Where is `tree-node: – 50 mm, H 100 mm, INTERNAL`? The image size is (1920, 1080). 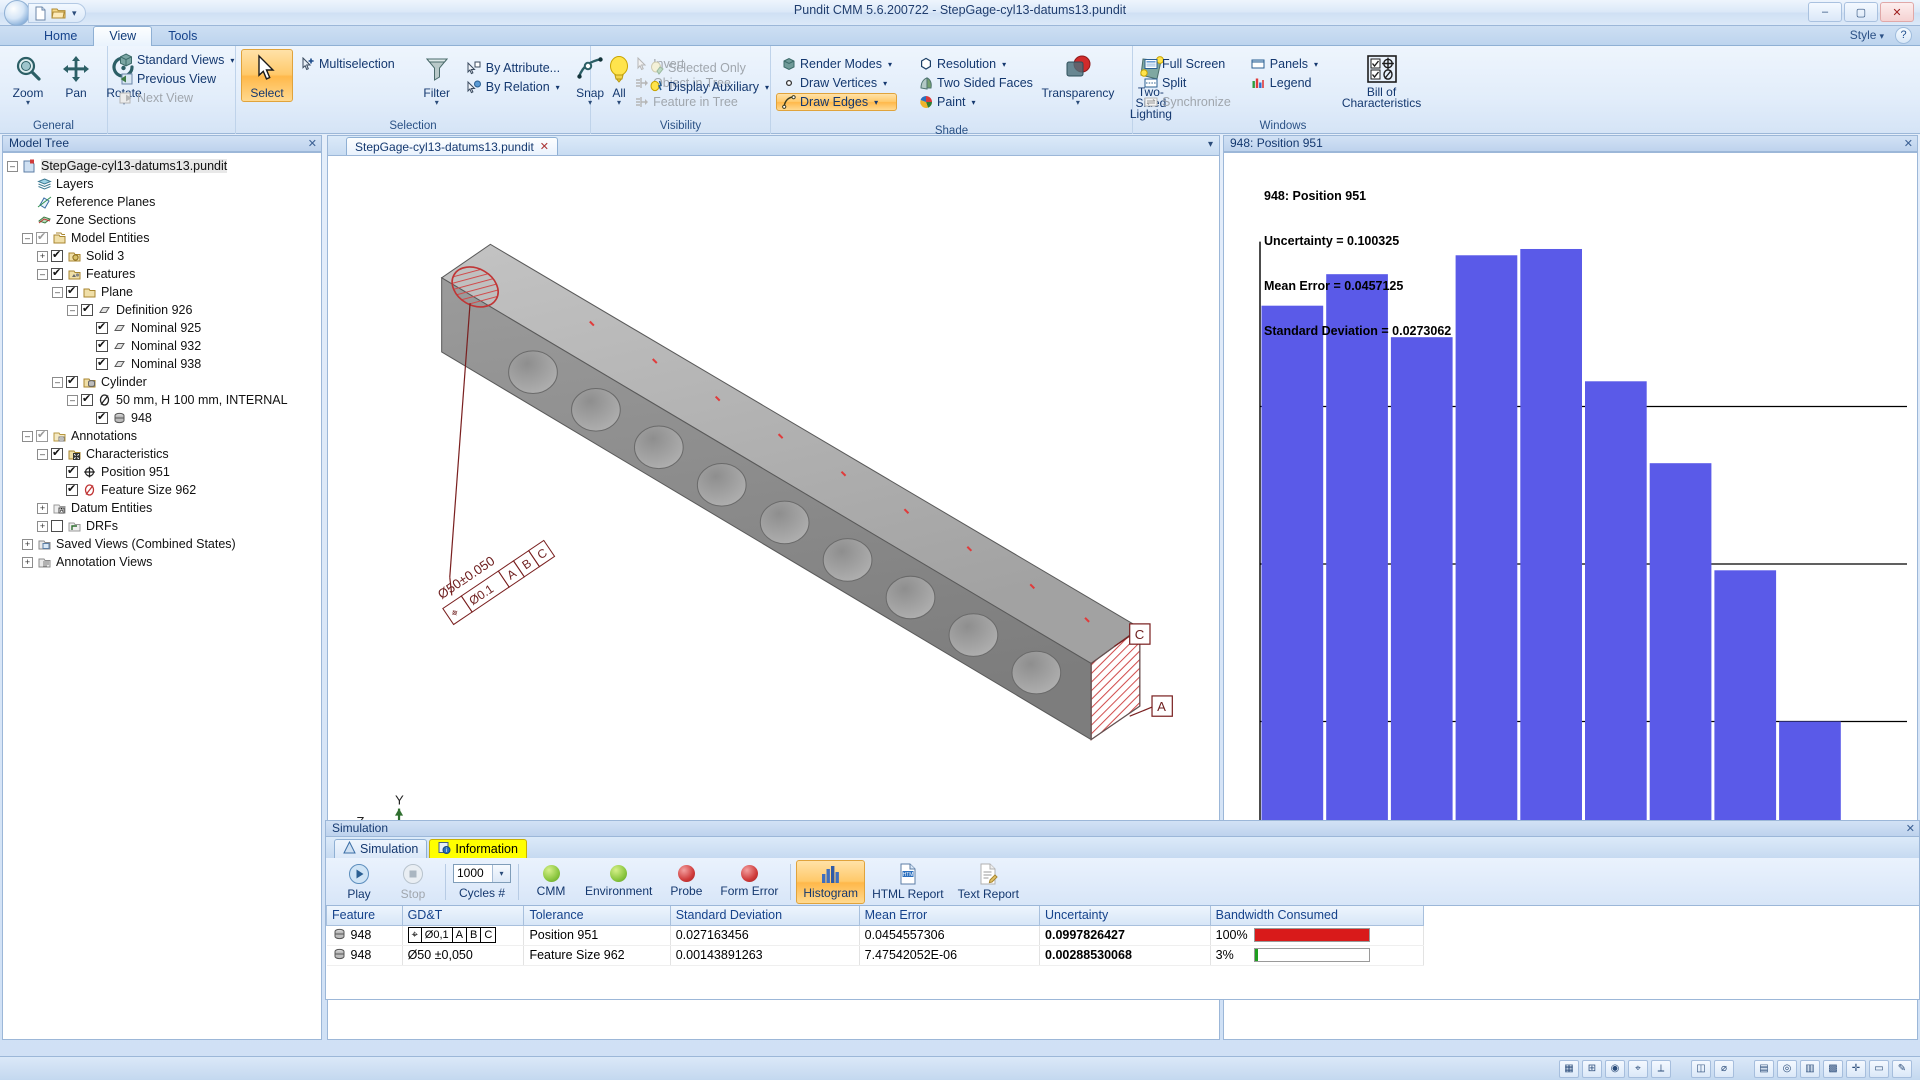
tree-node: – 50 mm, H 100 mm, INTERNAL is located at coordinates (164, 400).